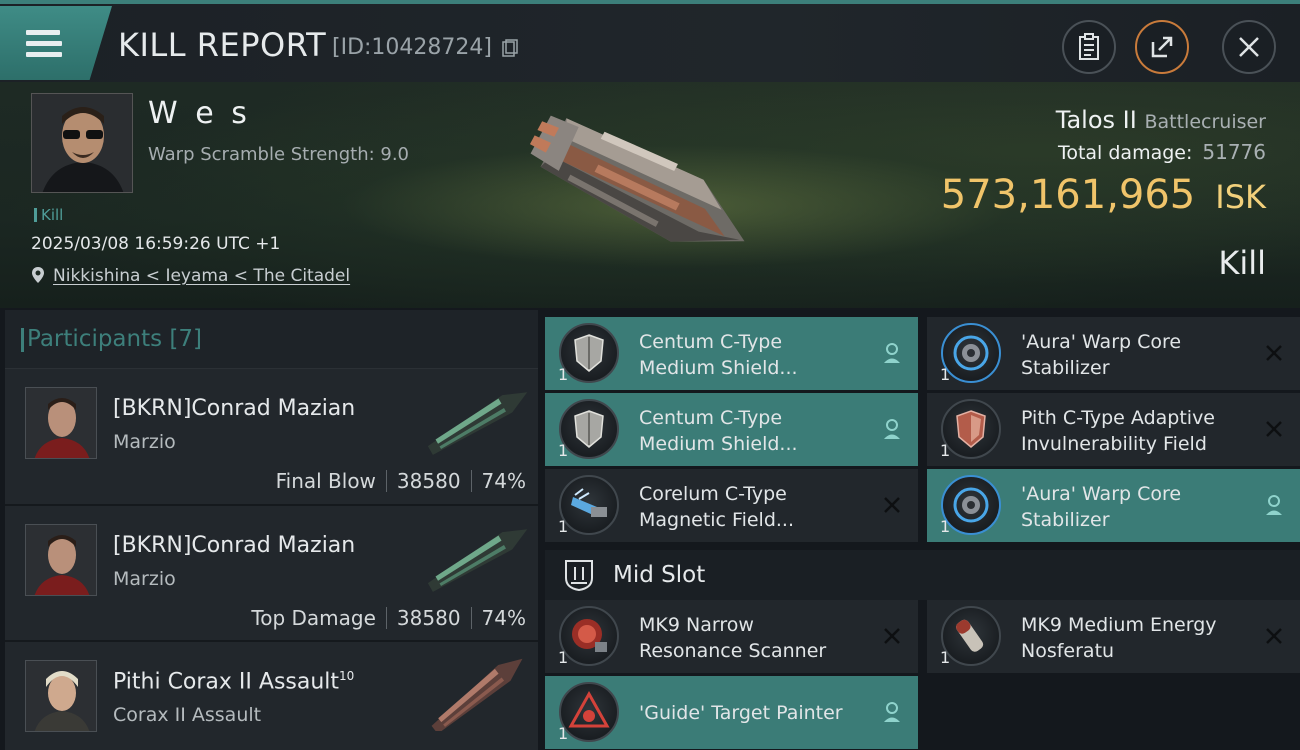  What do you see at coordinates (222, 45) in the screenshot?
I see `page-title: KILL REPORT` at bounding box center [222, 45].